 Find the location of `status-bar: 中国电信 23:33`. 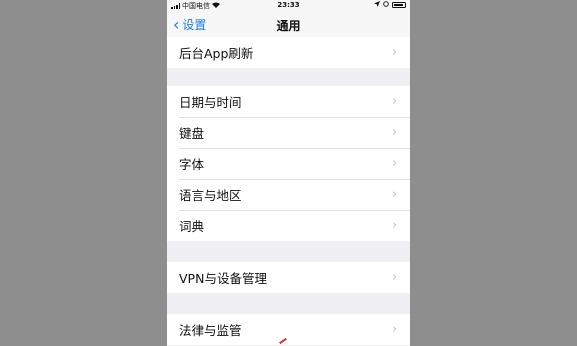

status-bar: 中国电信 23:33 is located at coordinates (288, 5).